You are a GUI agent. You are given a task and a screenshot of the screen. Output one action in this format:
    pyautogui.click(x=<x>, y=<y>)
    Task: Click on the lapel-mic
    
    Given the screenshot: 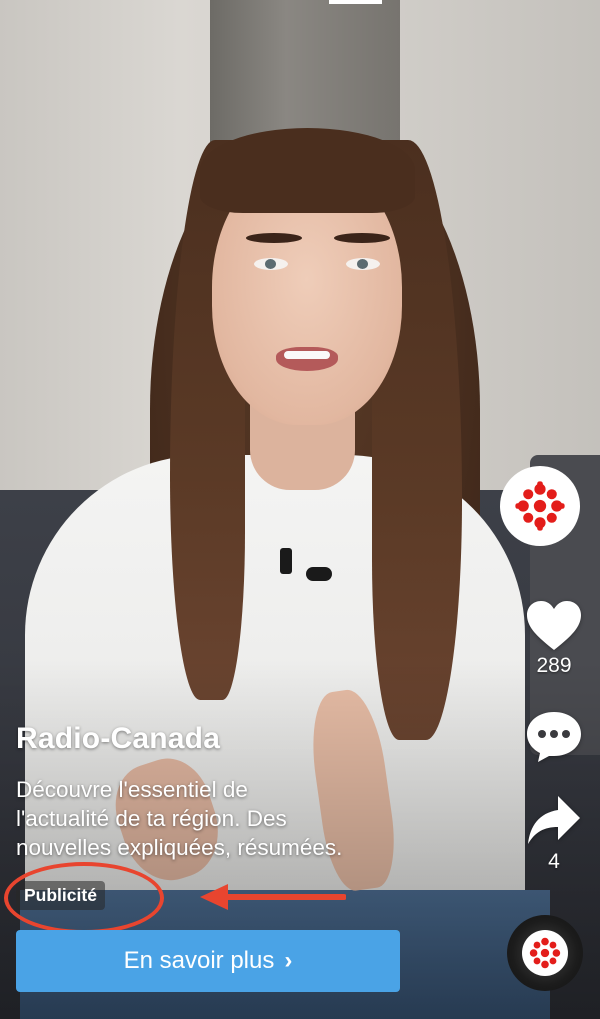 What is the action you would take?
    pyautogui.click(x=286, y=561)
    